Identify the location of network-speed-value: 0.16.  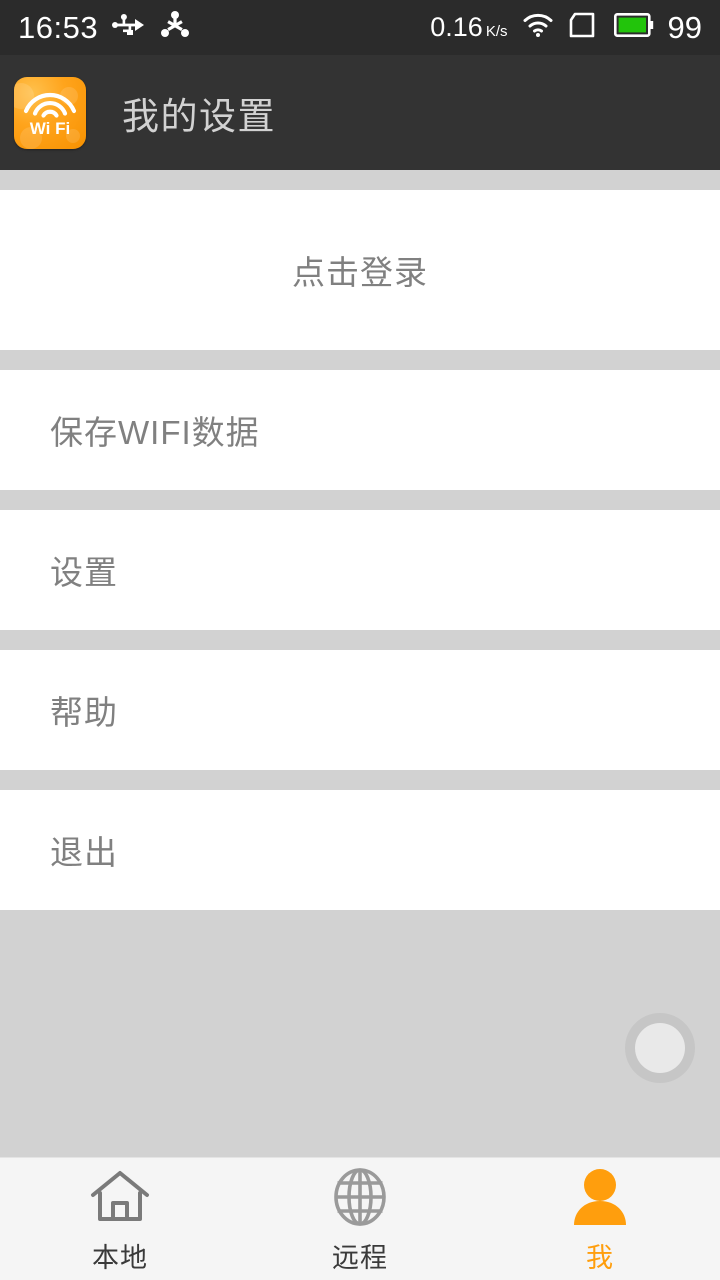
(456, 27).